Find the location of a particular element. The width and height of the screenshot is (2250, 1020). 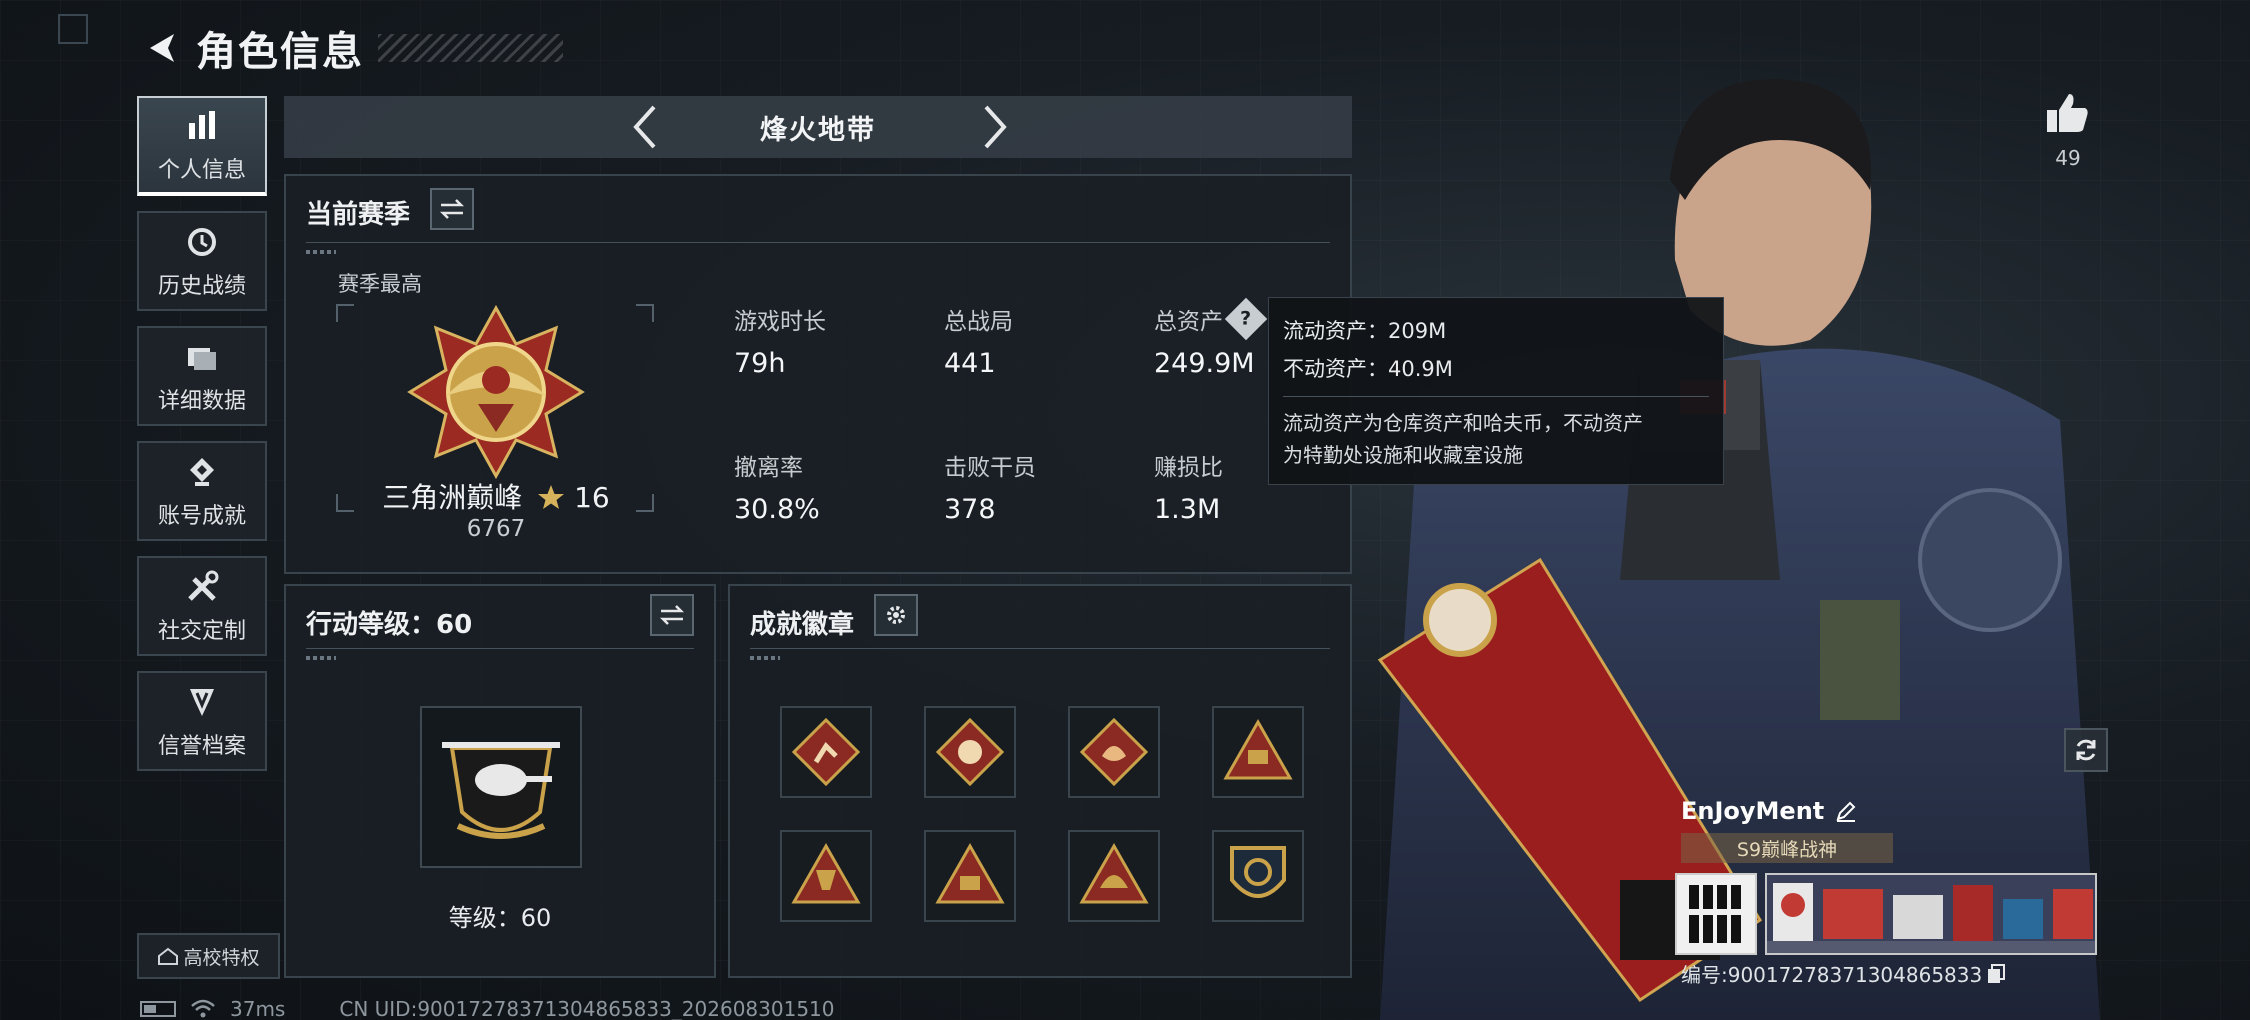

season-switch-button is located at coordinates (452, 209).